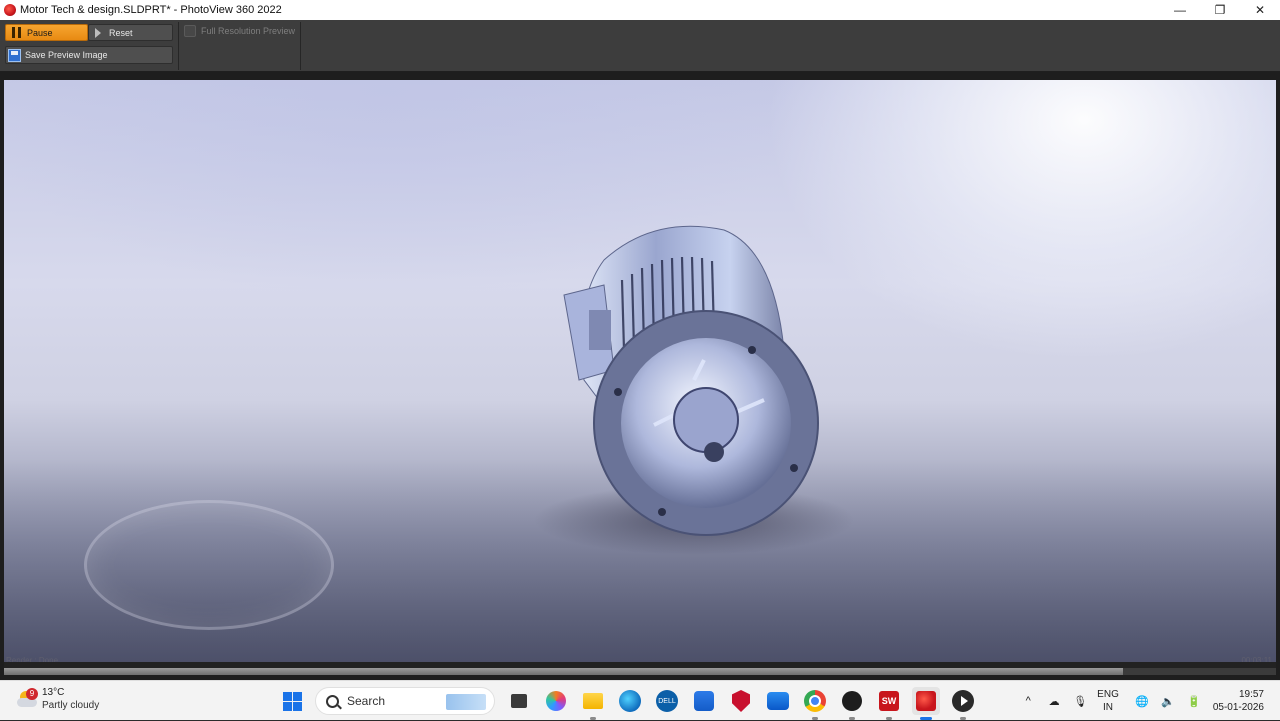 The height and width of the screenshot is (721, 1280). Describe the element at coordinates (1028, 701) in the screenshot. I see `chevron-up-icon: ^` at that location.